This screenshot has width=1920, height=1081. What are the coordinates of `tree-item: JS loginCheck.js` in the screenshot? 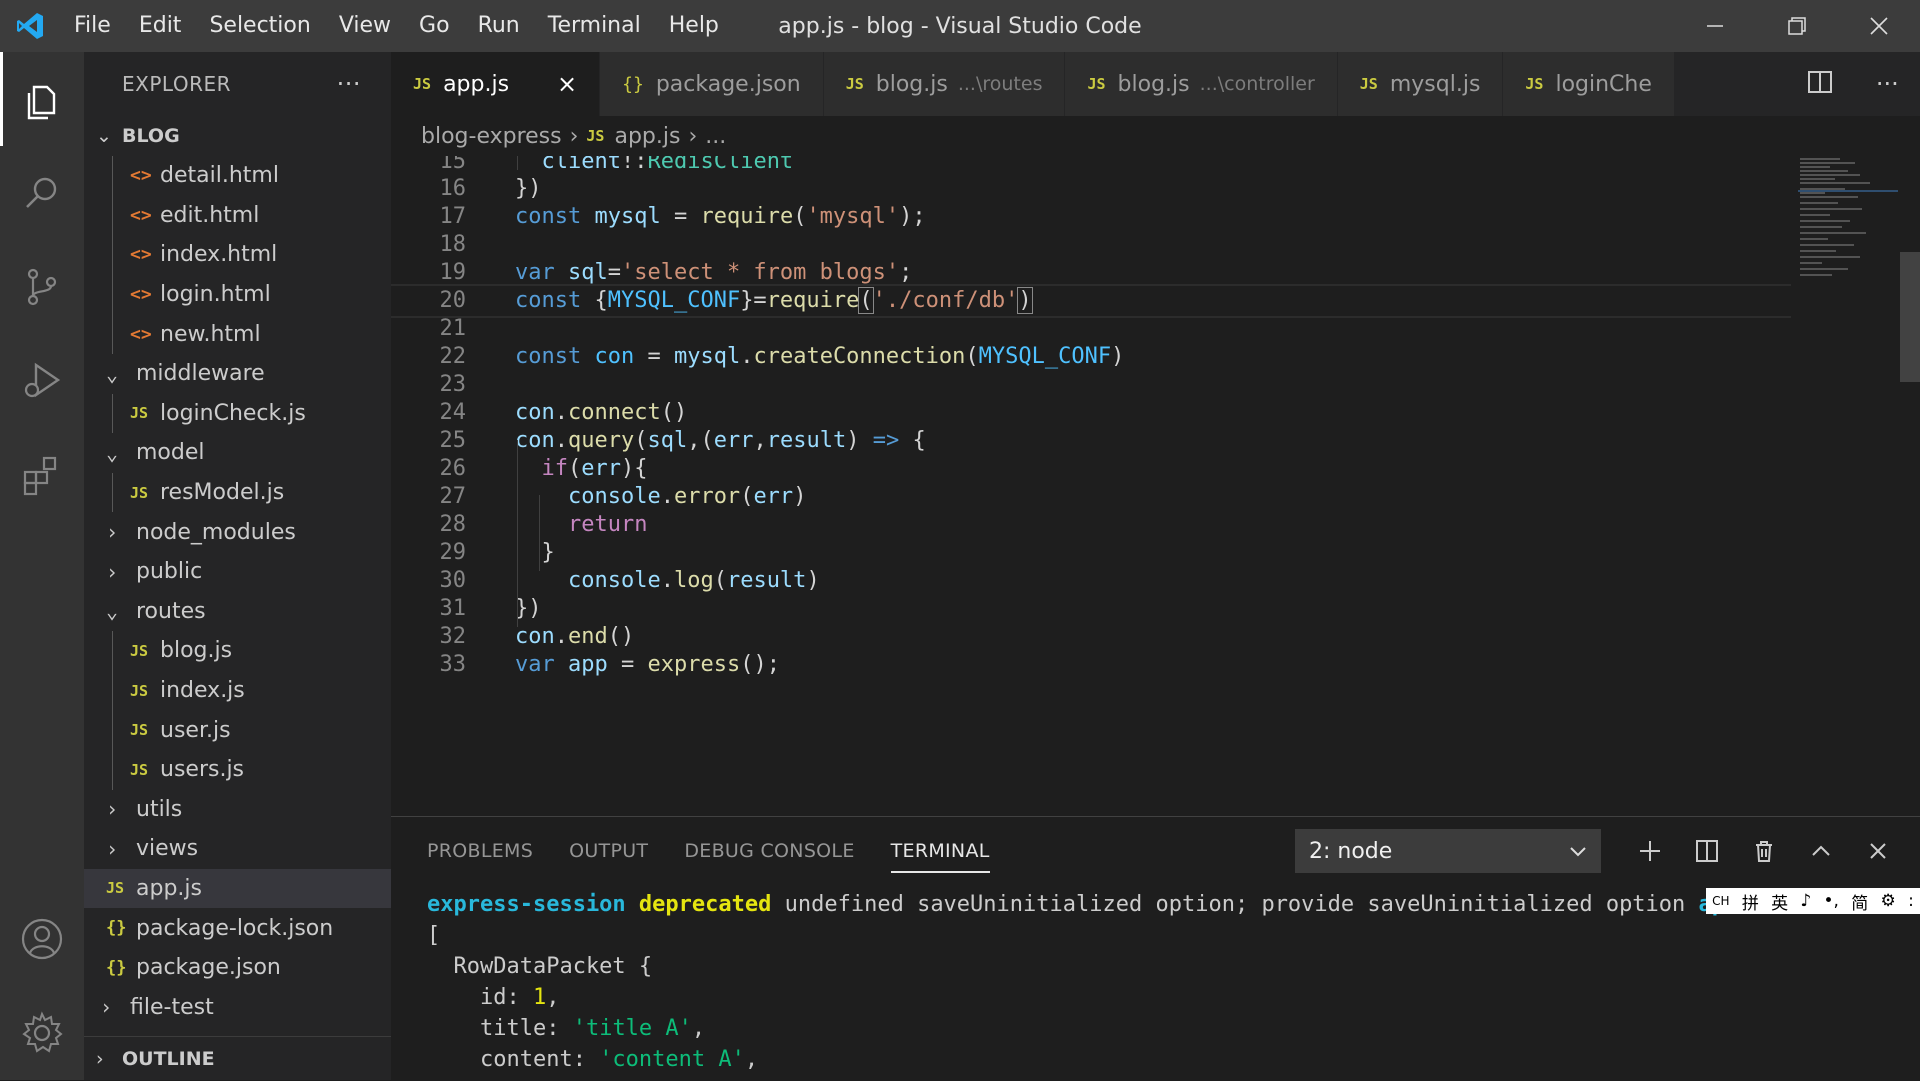 It's located at (237, 413).